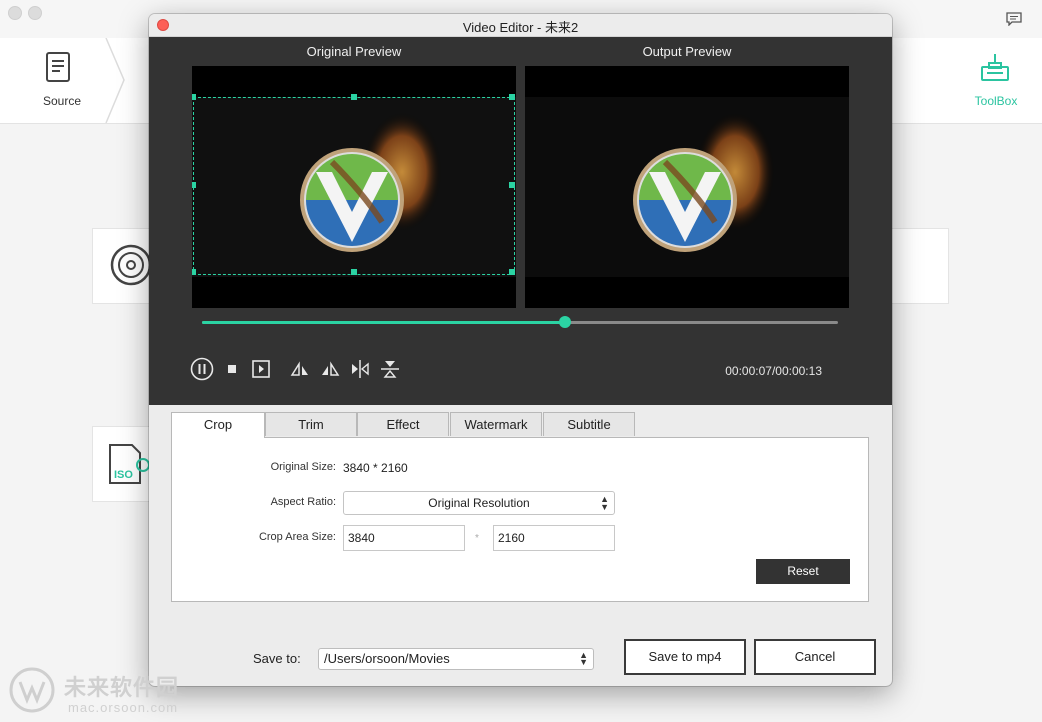 Image resolution: width=1042 pixels, height=722 pixels. What do you see at coordinates (512, 97) in the screenshot?
I see `crop-handle-top-right` at bounding box center [512, 97].